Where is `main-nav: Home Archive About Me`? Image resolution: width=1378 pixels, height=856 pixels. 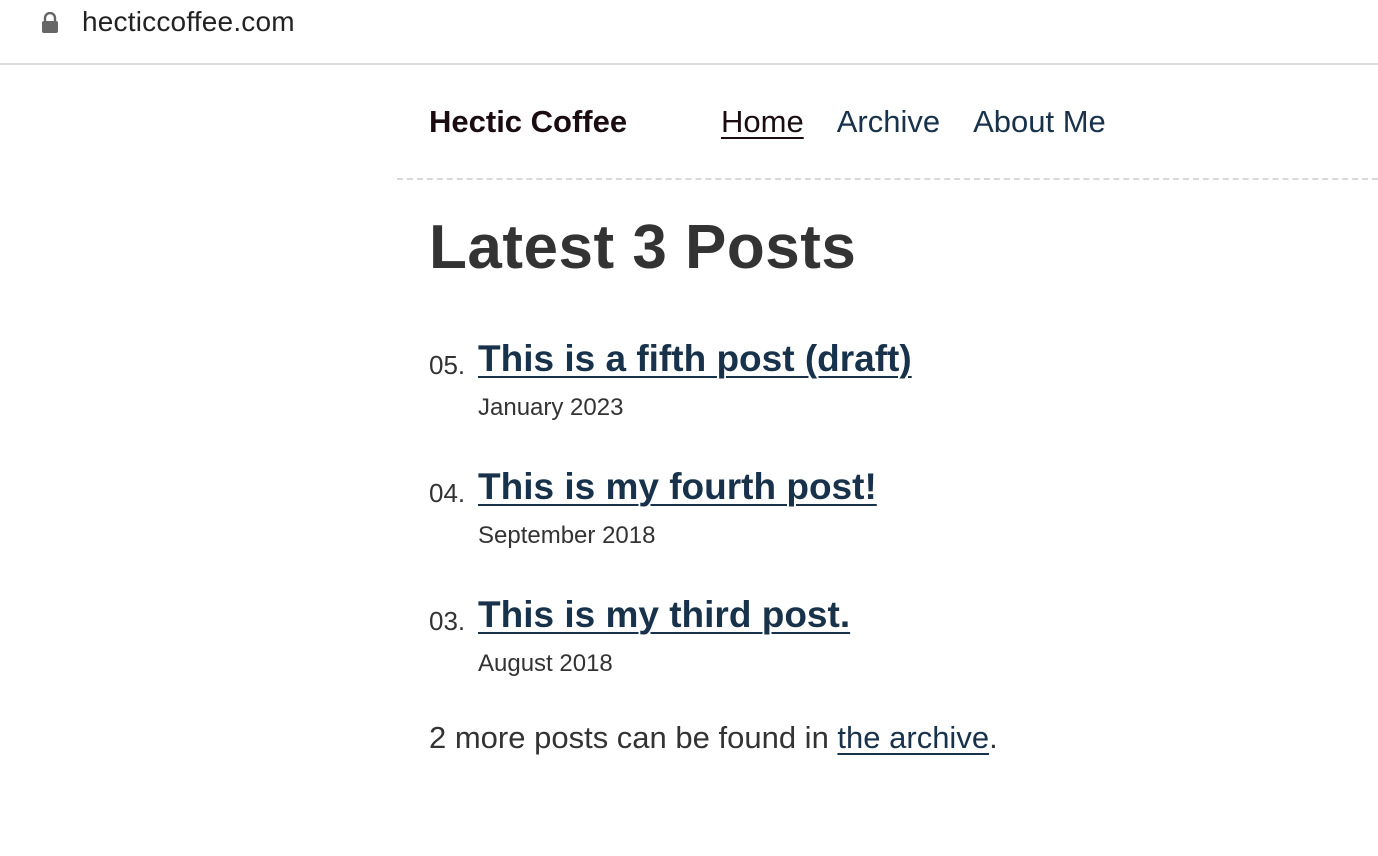 main-nav: Home Archive About Me is located at coordinates (930, 122).